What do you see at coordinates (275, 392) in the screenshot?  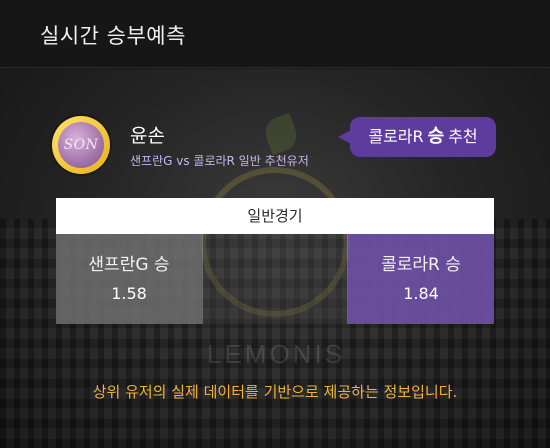 I see `footer-note: 상위 유저의 실제 데이터를 기반으로 제공하는 정보입니다.` at bounding box center [275, 392].